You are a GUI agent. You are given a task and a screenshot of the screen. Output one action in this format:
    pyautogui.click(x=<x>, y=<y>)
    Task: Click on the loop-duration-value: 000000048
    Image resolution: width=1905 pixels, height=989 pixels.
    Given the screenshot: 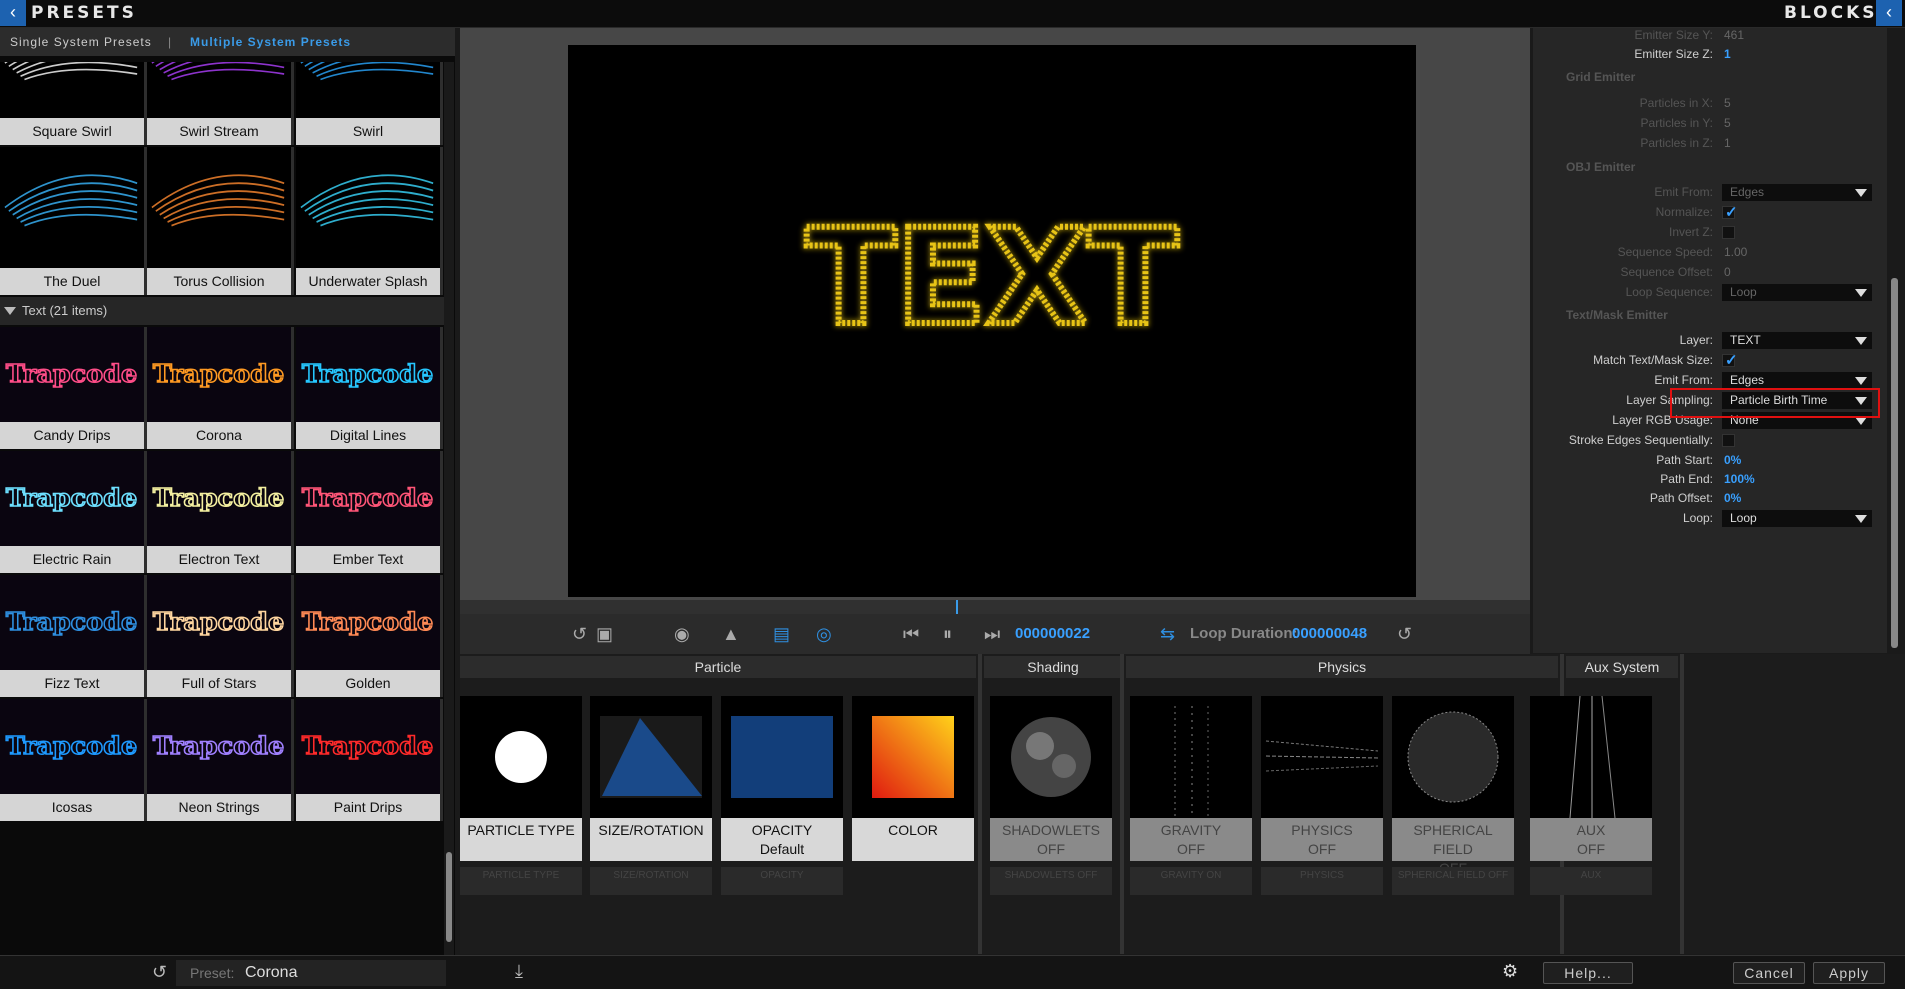 What is the action you would take?
    pyautogui.click(x=1329, y=633)
    